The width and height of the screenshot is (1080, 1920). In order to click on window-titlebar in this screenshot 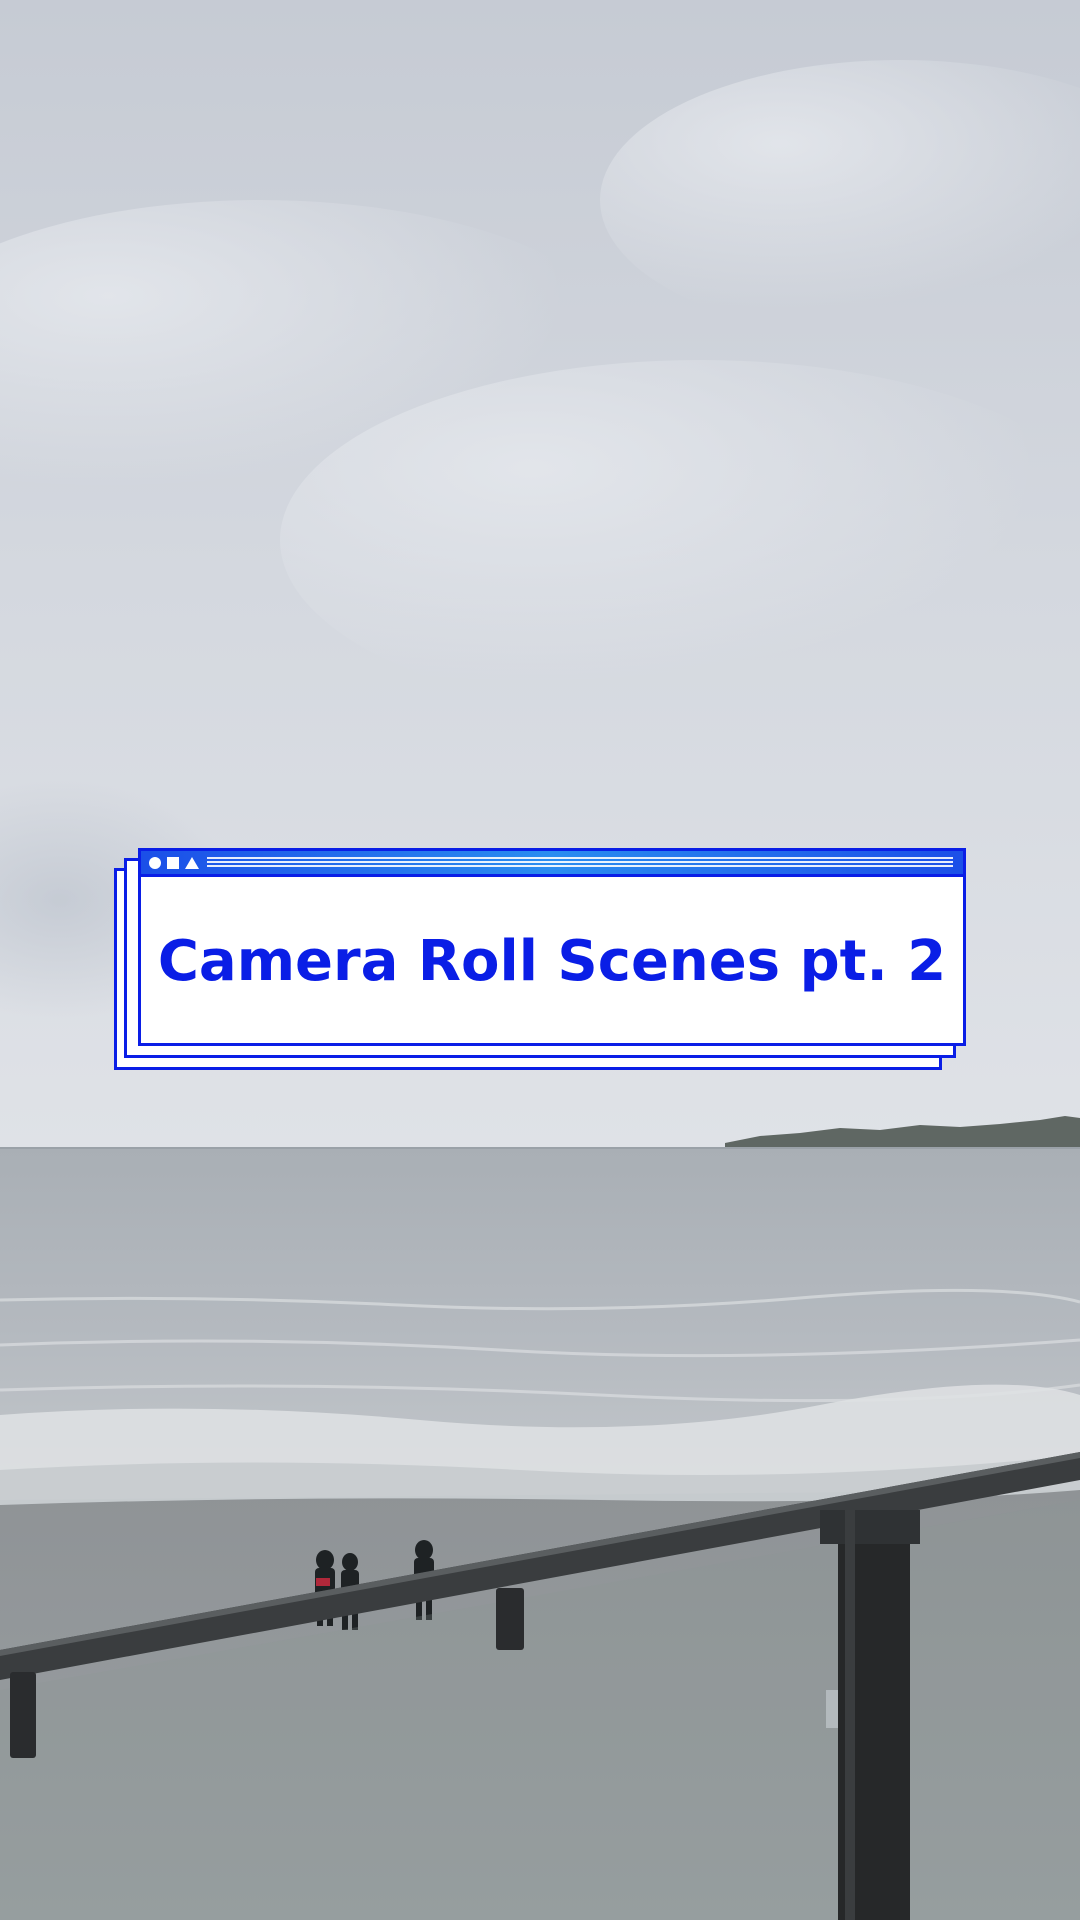, I will do `click(552, 864)`.